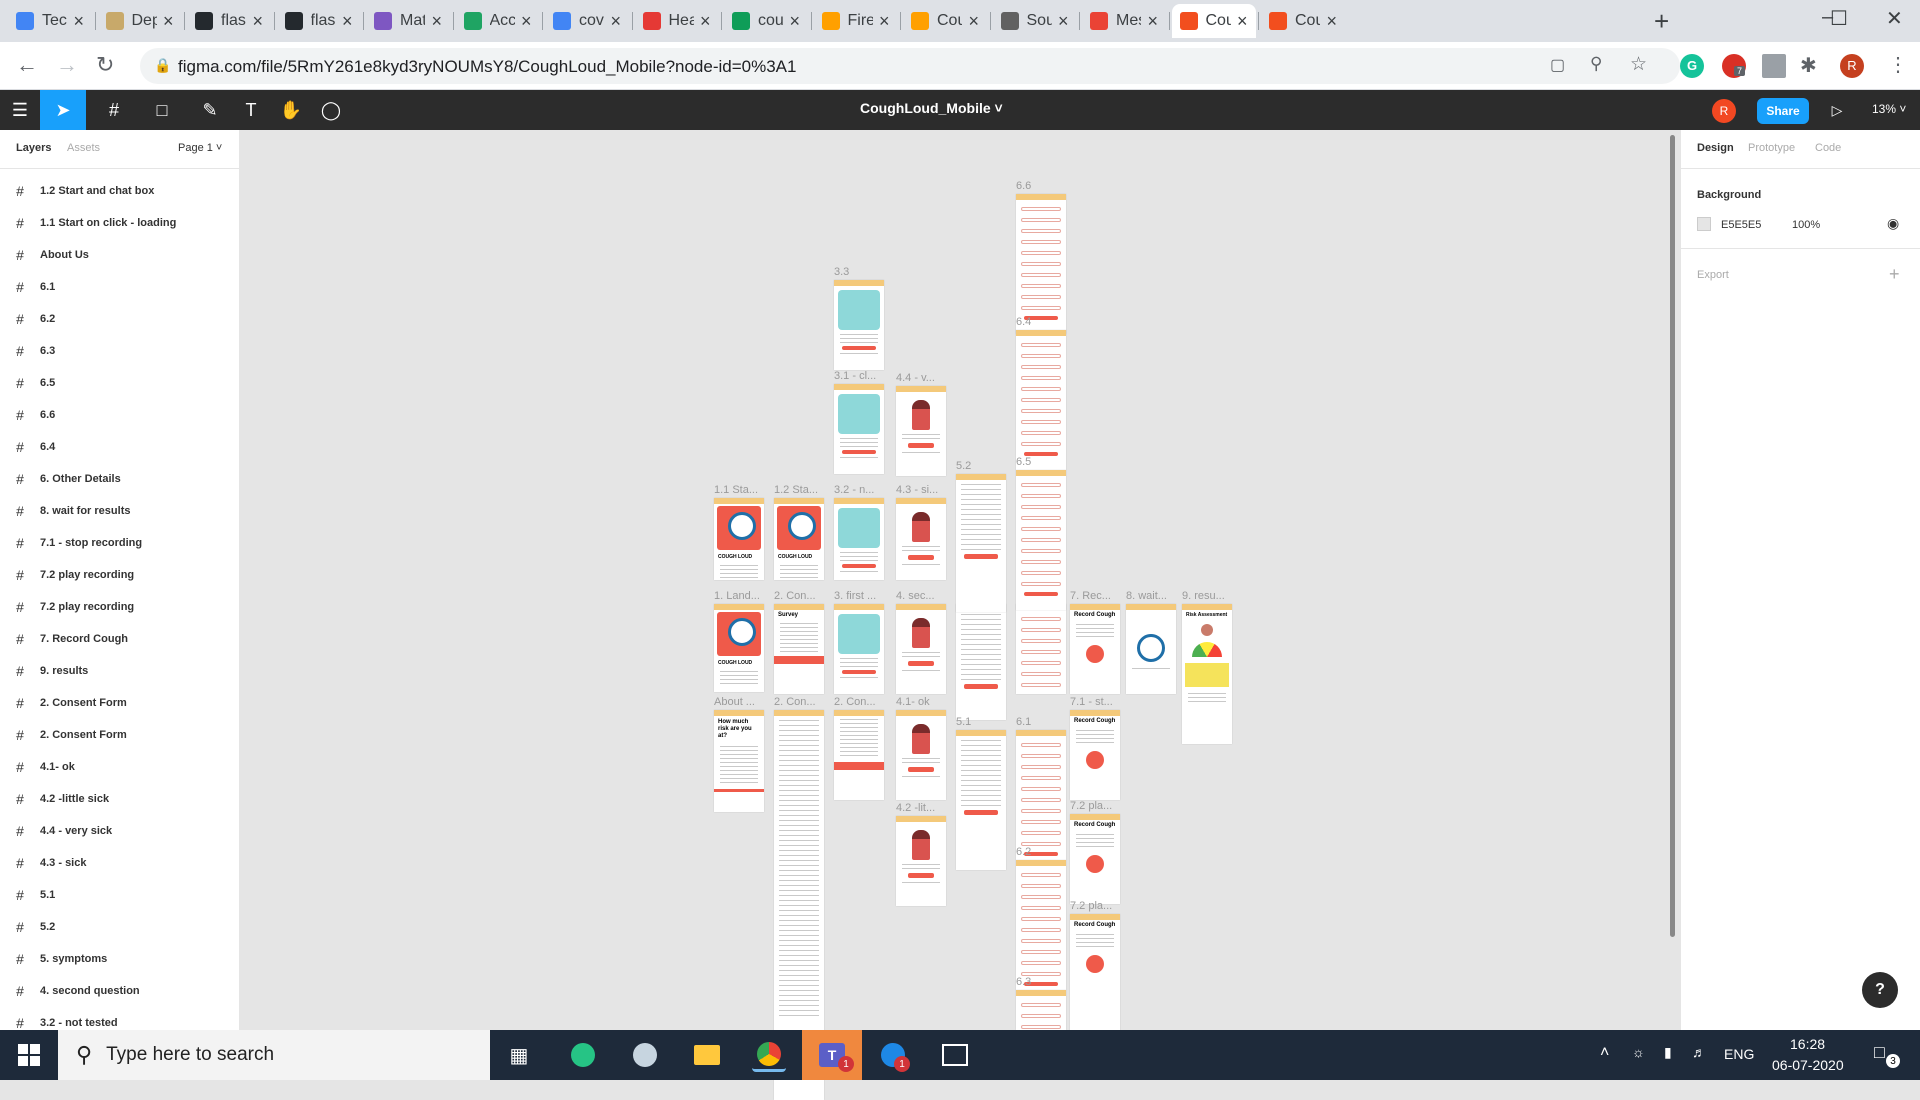  I want to click on new-tab-icon: +, so click(1661, 21).